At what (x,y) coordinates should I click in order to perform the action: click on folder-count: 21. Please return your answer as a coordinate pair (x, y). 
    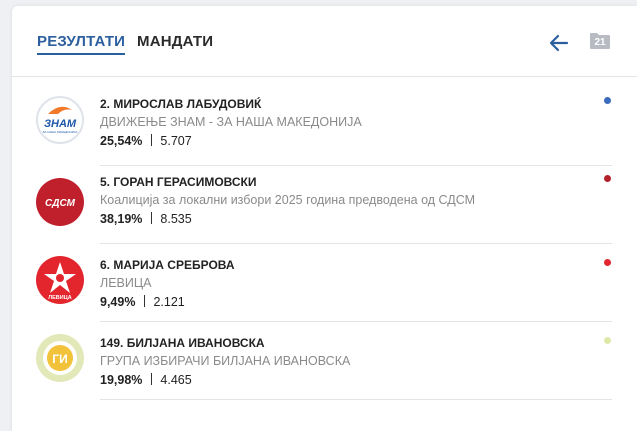
    Looking at the image, I should click on (600, 42).